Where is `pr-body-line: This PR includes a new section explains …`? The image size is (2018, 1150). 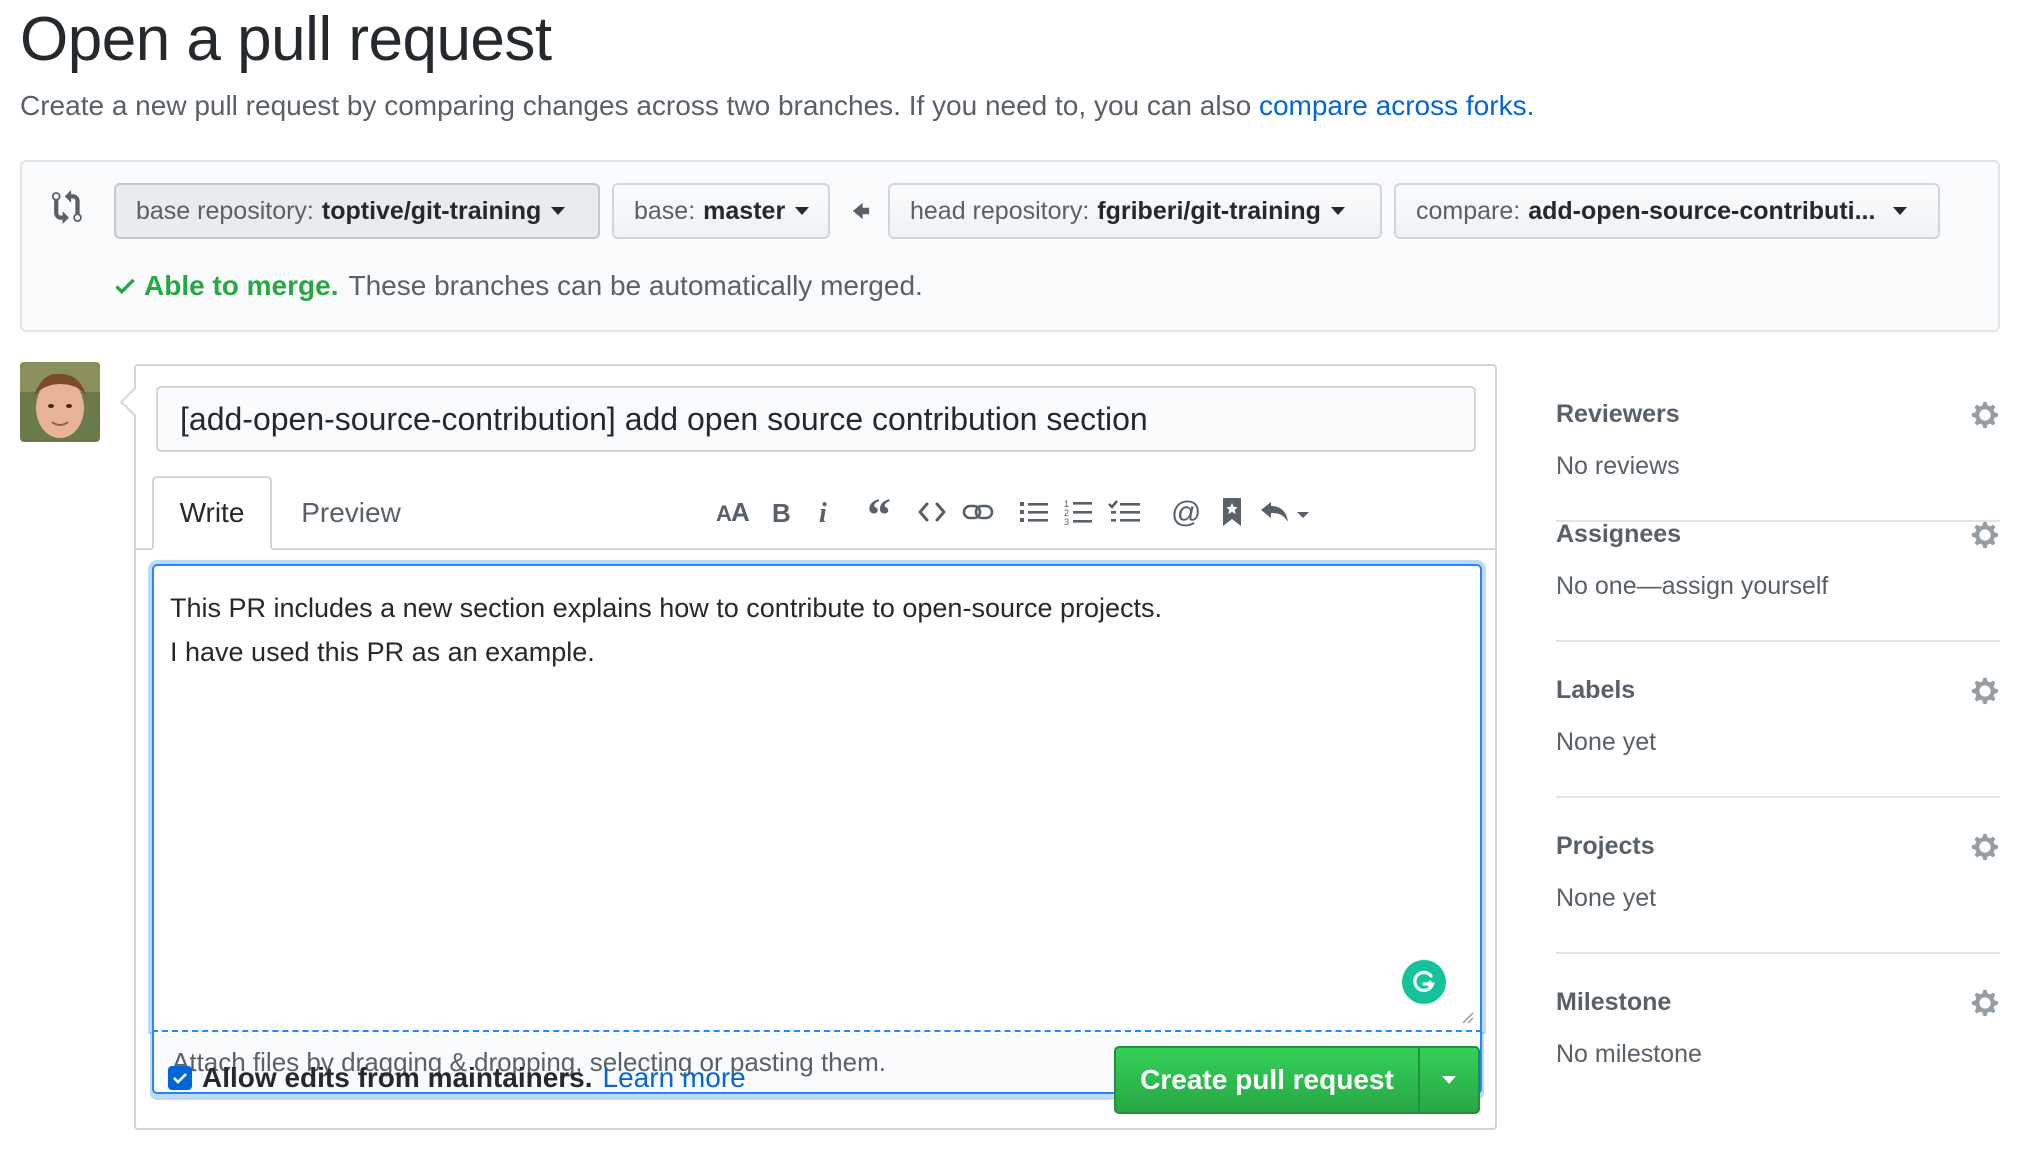 pr-body-line: This PR includes a new section explains … is located at coordinates (666, 608).